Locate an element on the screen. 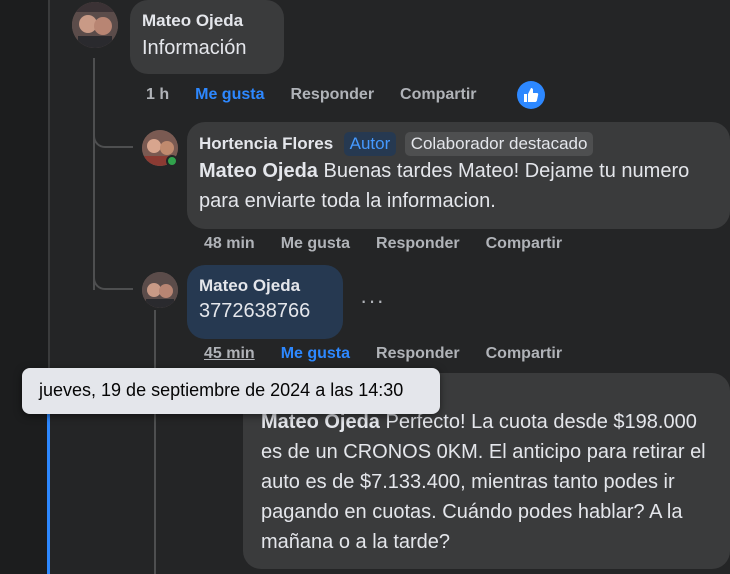  comment-author: Hortencia Flores is located at coordinates (266, 143).